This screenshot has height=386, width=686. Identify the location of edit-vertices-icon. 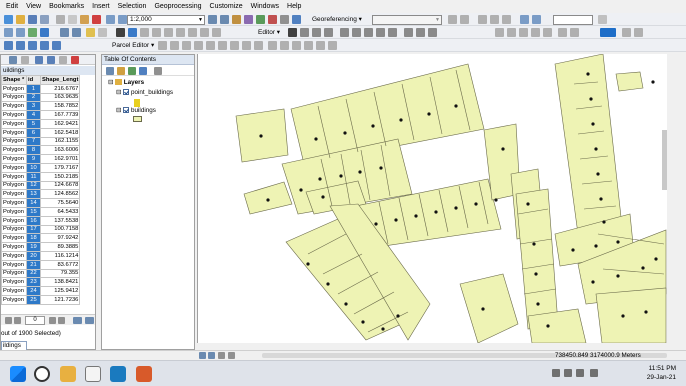
(344, 32).